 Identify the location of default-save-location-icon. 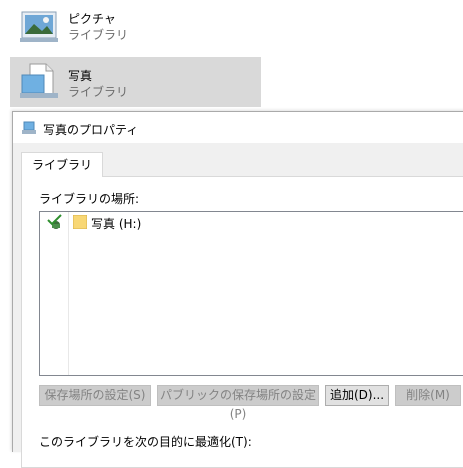
(54, 221).